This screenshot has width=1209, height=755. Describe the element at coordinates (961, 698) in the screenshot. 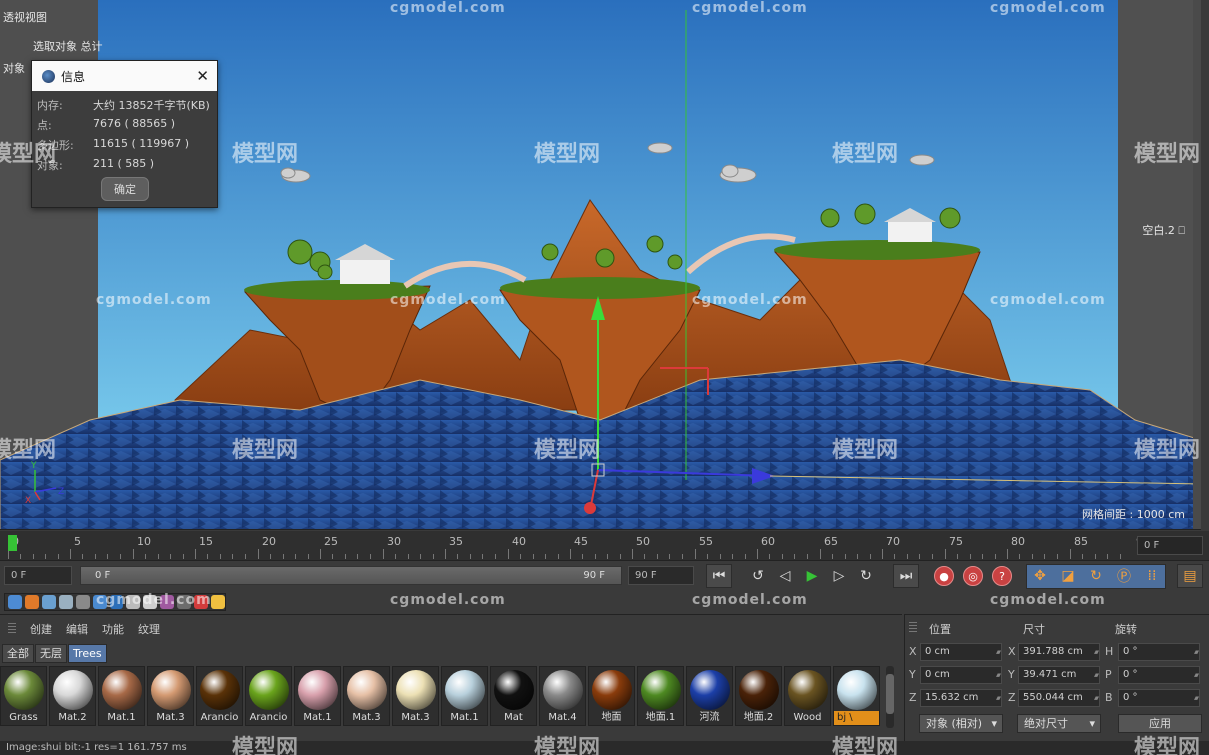

I see `position-field: 15.632 cm` at that location.